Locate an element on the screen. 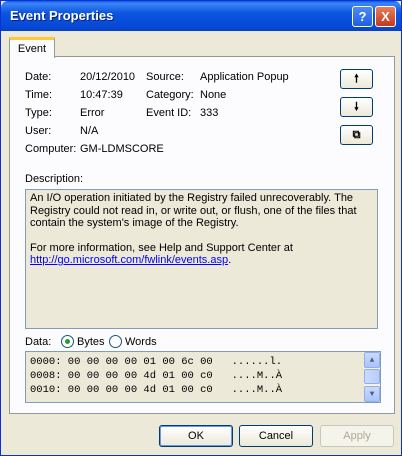 The height and width of the screenshot is (456, 402). arrow-up-icon: 🠕 is located at coordinates (356, 78).